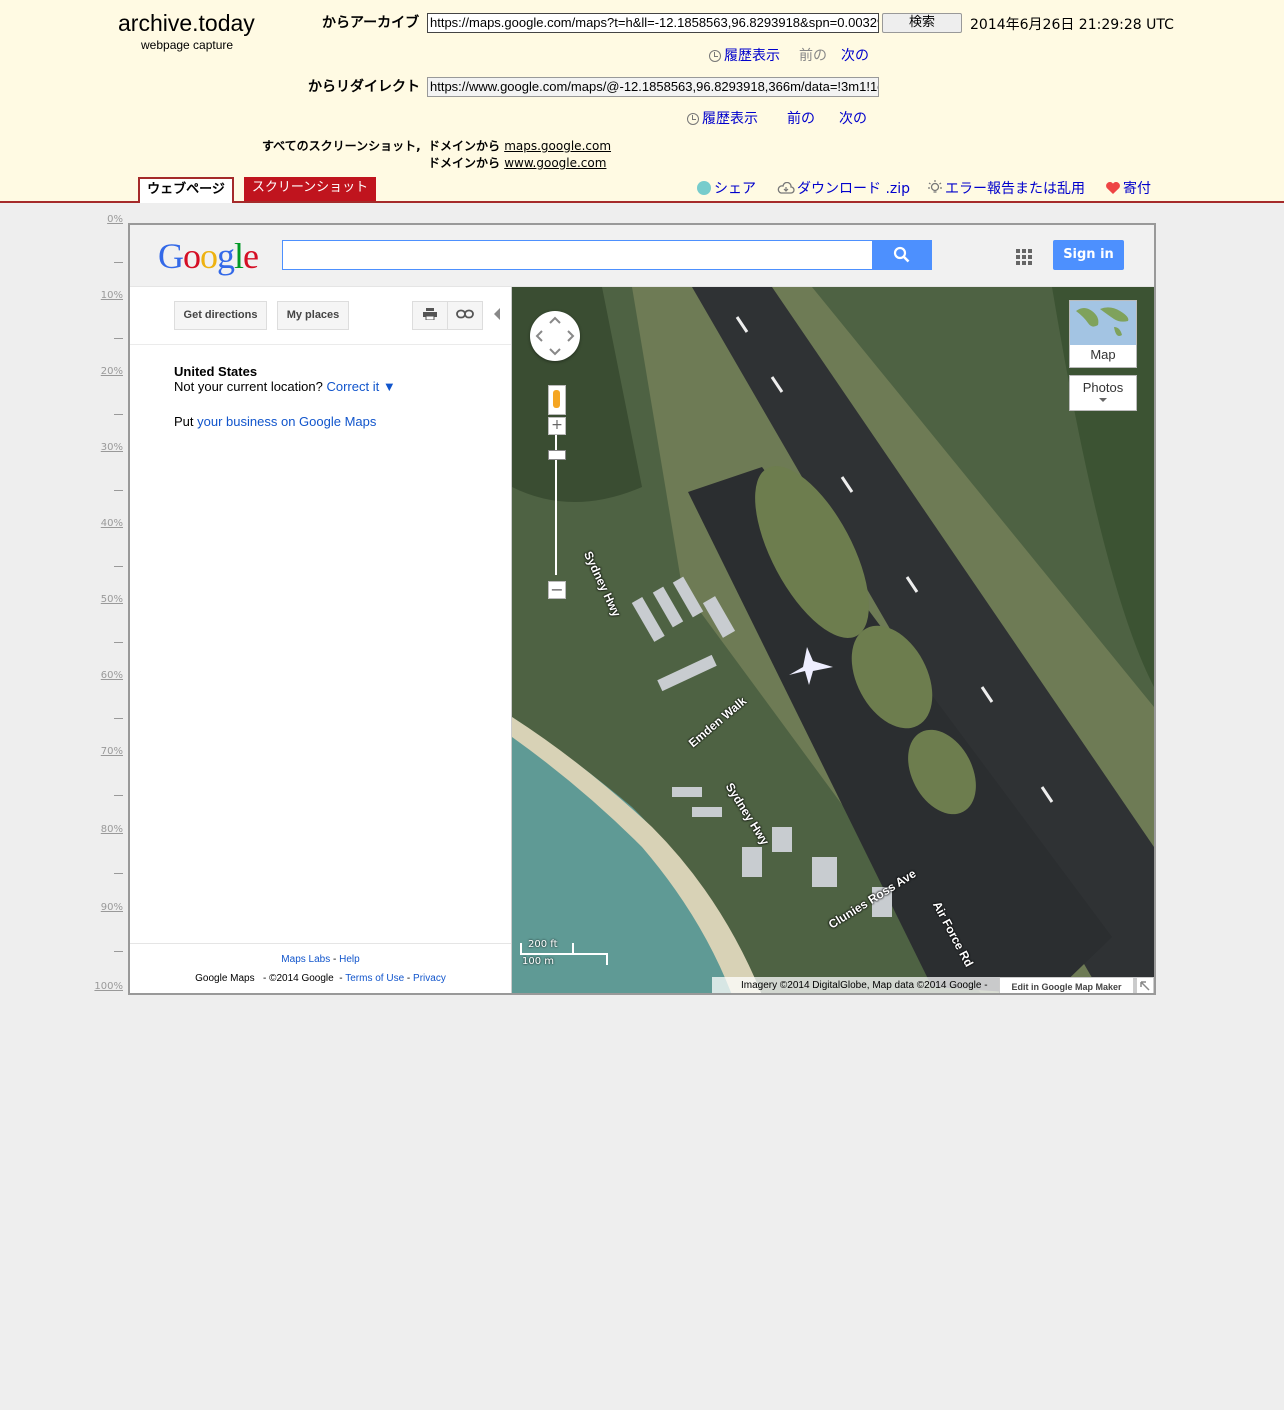 Image resolution: width=1284 pixels, height=1410 pixels. Describe the element at coordinates (1103, 400) in the screenshot. I see `chevron-down-icon` at that location.